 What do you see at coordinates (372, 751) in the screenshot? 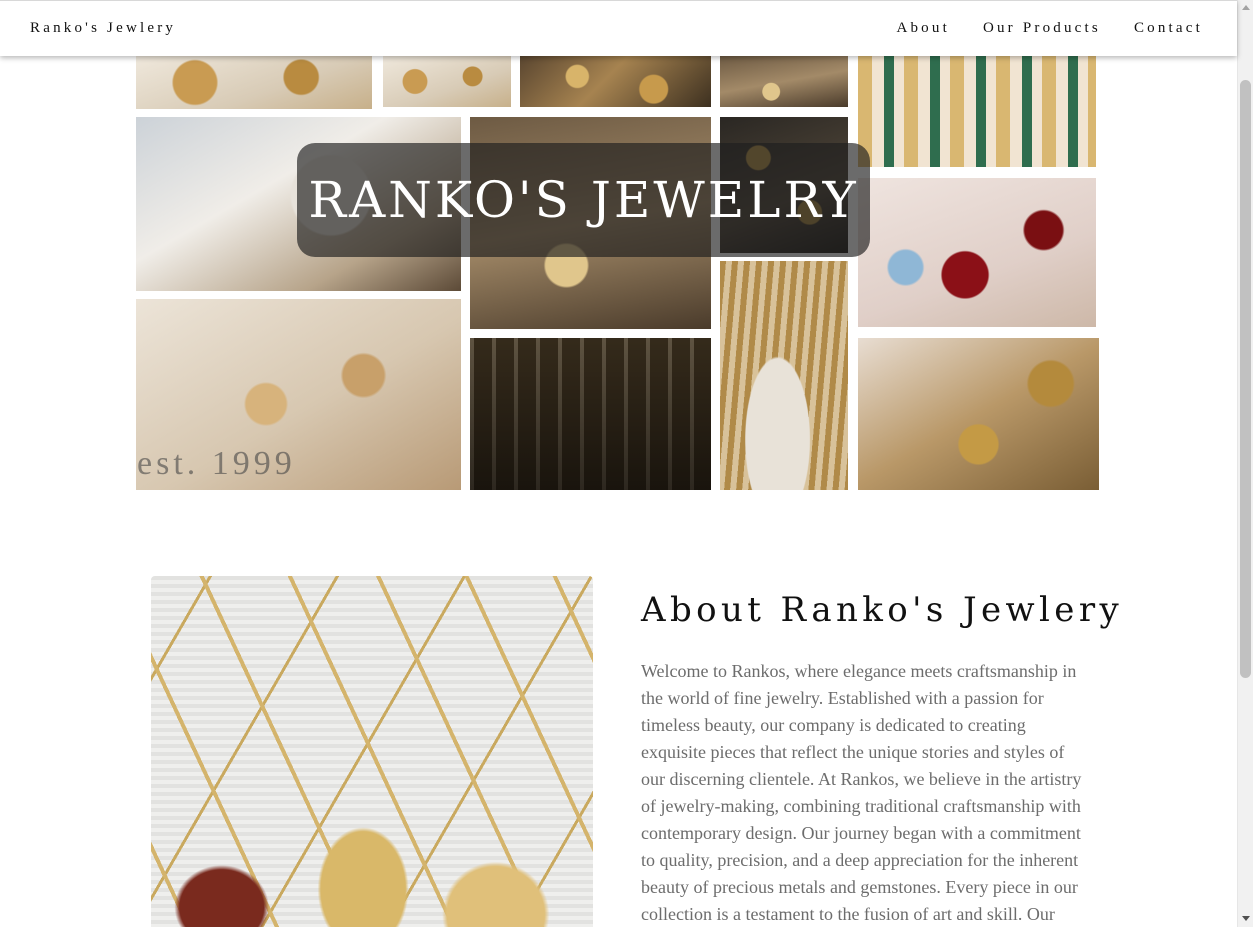
I see `about-photo-necklaces` at bounding box center [372, 751].